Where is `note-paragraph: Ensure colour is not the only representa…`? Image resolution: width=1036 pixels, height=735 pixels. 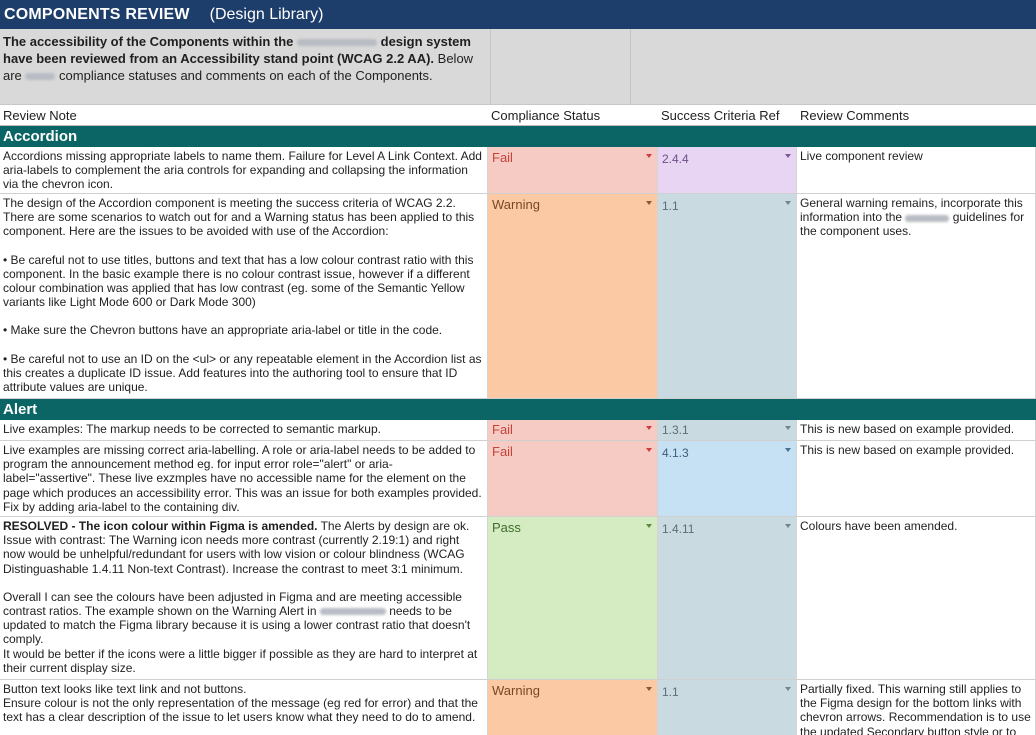
note-paragraph: Ensure colour is not the only representa… is located at coordinates (240, 710).